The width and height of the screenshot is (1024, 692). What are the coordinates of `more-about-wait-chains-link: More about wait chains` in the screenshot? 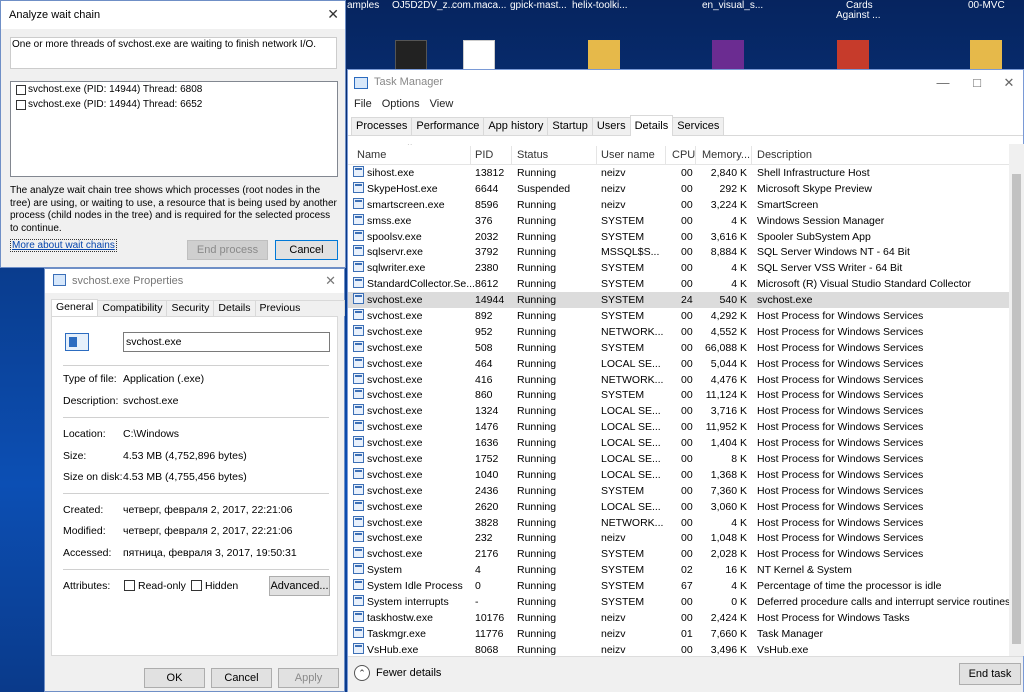 It's located at (63, 245).